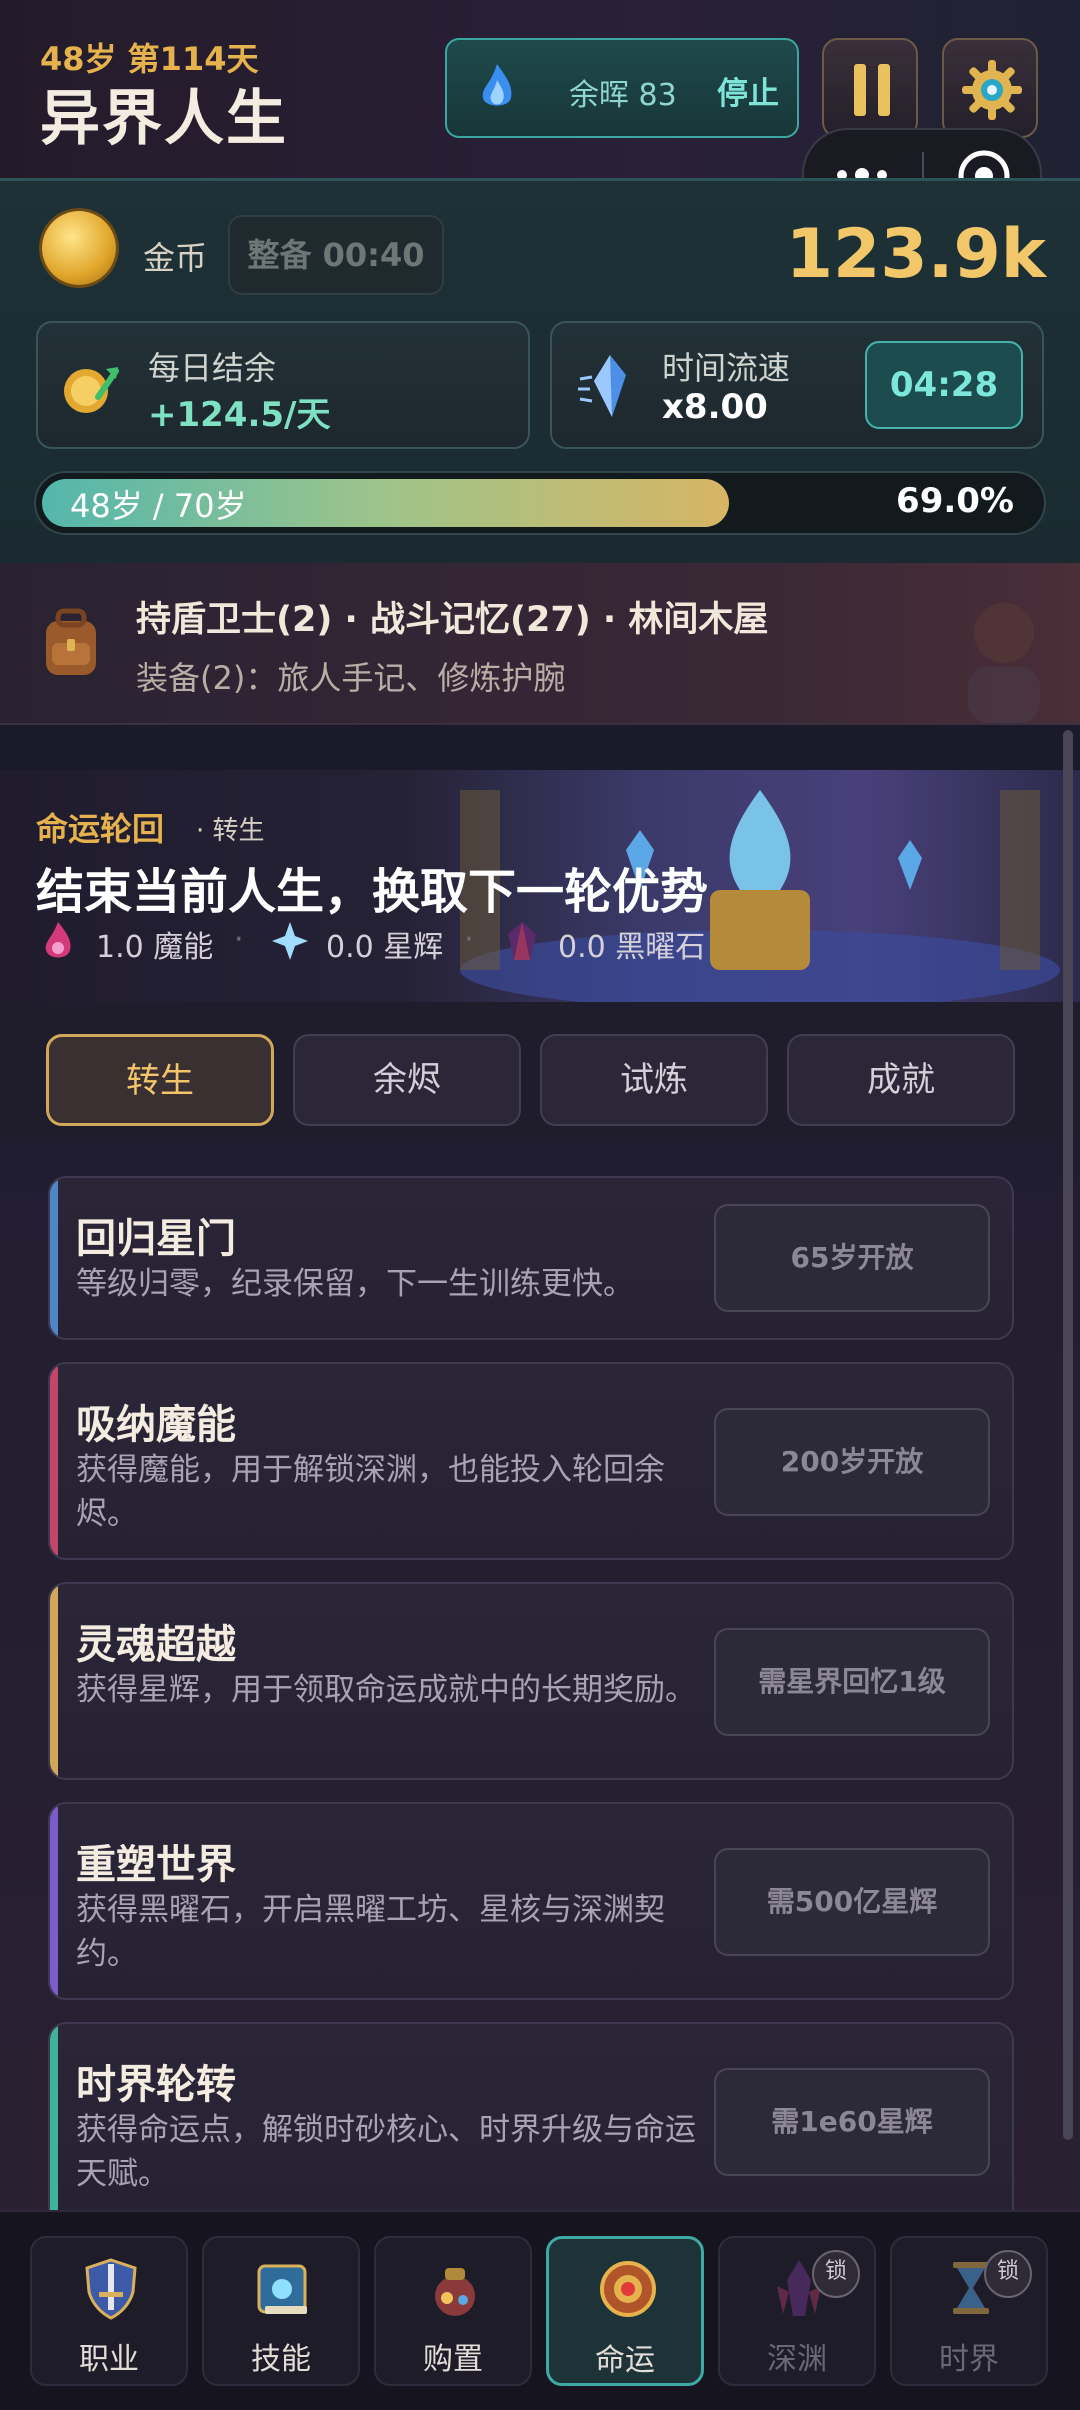 The width and height of the screenshot is (1080, 2410). What do you see at coordinates (969, 2311) in the screenshot?
I see `nav-time-realm: 锁 时界` at bounding box center [969, 2311].